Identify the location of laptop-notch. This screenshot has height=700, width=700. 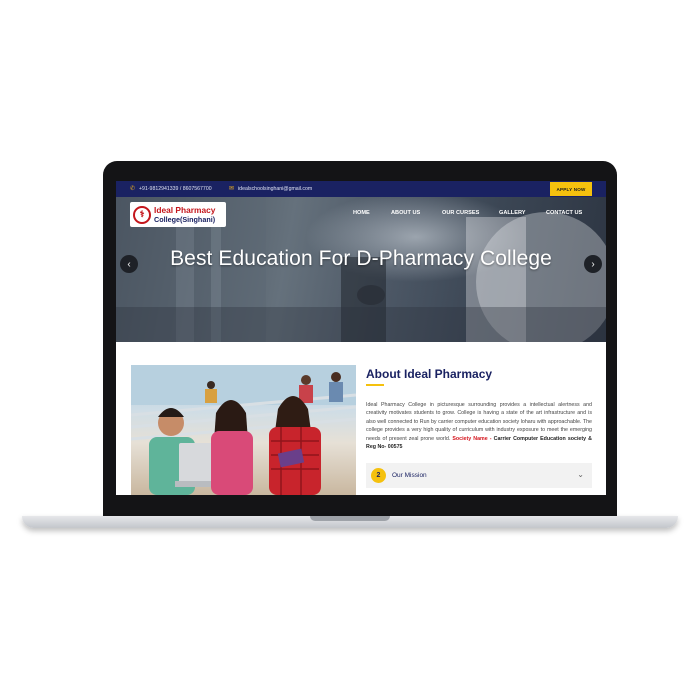
(350, 518).